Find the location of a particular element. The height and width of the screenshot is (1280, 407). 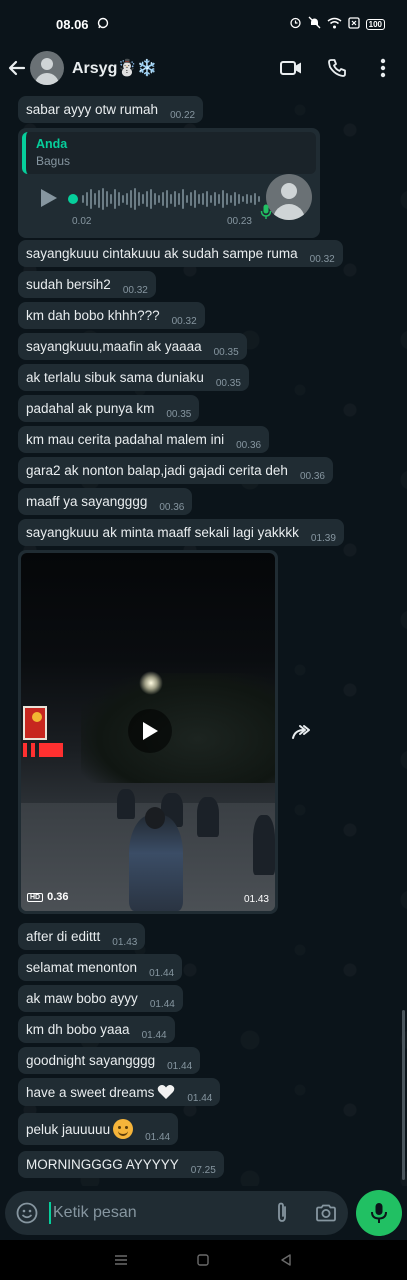

message-bubble: have a sweet dreams 01.44 is located at coordinates (119, 1092).